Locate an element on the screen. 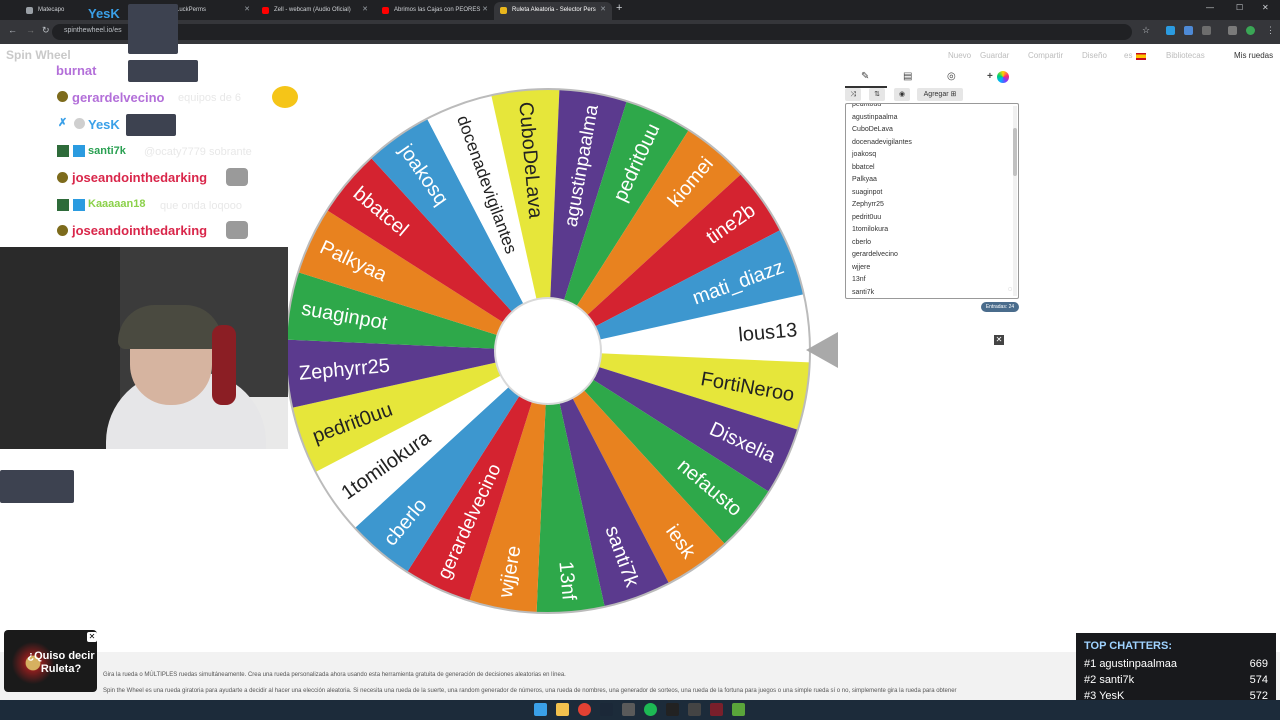 The height and width of the screenshot is (720, 1280). add-entry-button: Agregar ⊞ is located at coordinates (940, 94).